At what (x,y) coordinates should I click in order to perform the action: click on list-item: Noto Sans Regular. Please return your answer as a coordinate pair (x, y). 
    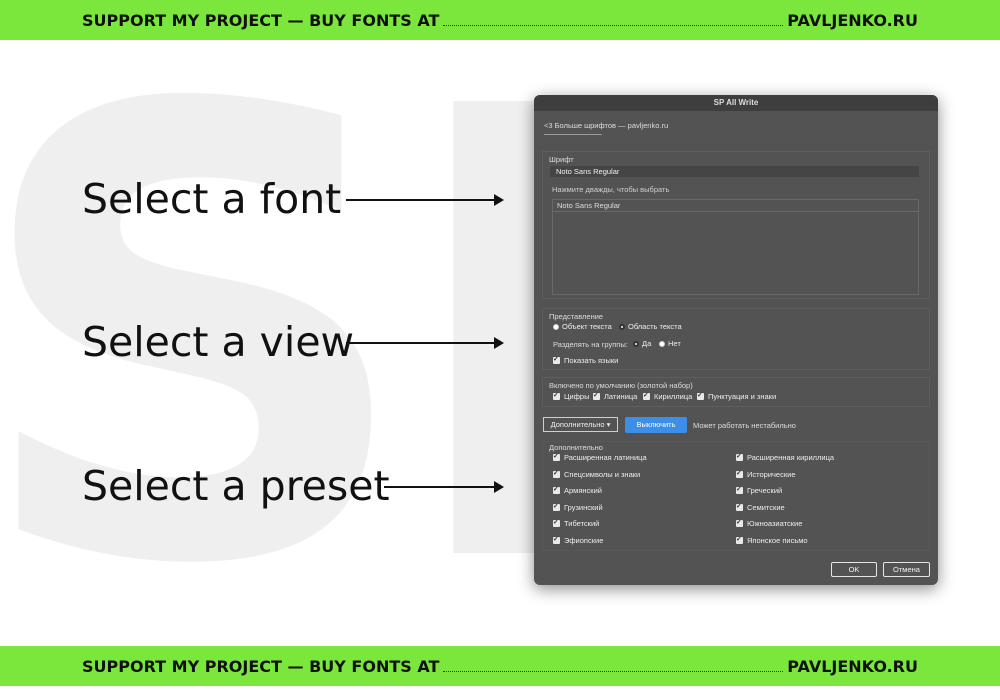
    Looking at the image, I should click on (735, 206).